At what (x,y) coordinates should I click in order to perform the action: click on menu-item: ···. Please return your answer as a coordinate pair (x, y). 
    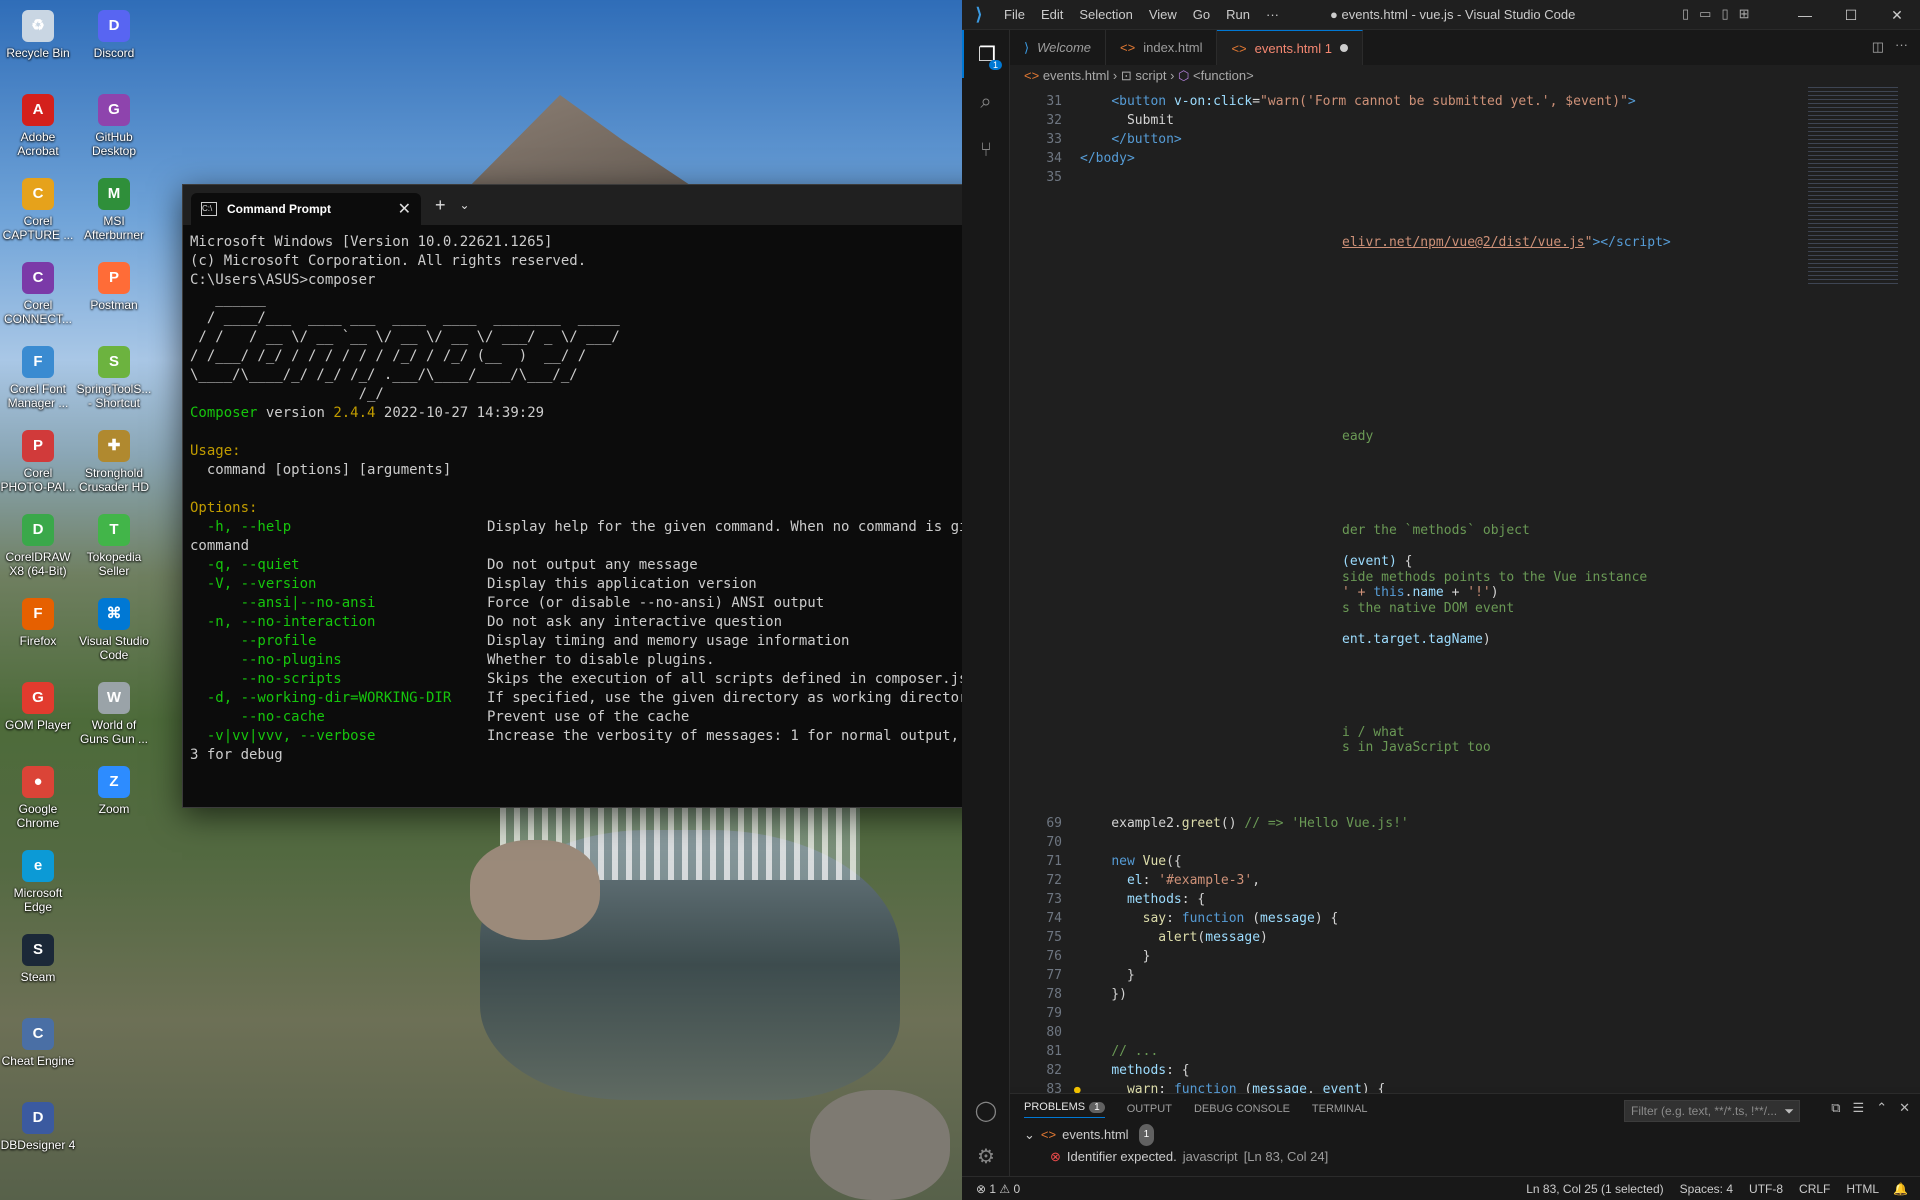
    Looking at the image, I should click on (1272, 14).